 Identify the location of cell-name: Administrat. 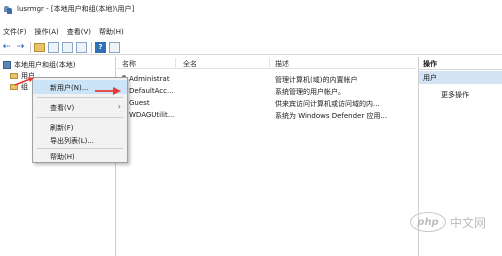
(149, 79).